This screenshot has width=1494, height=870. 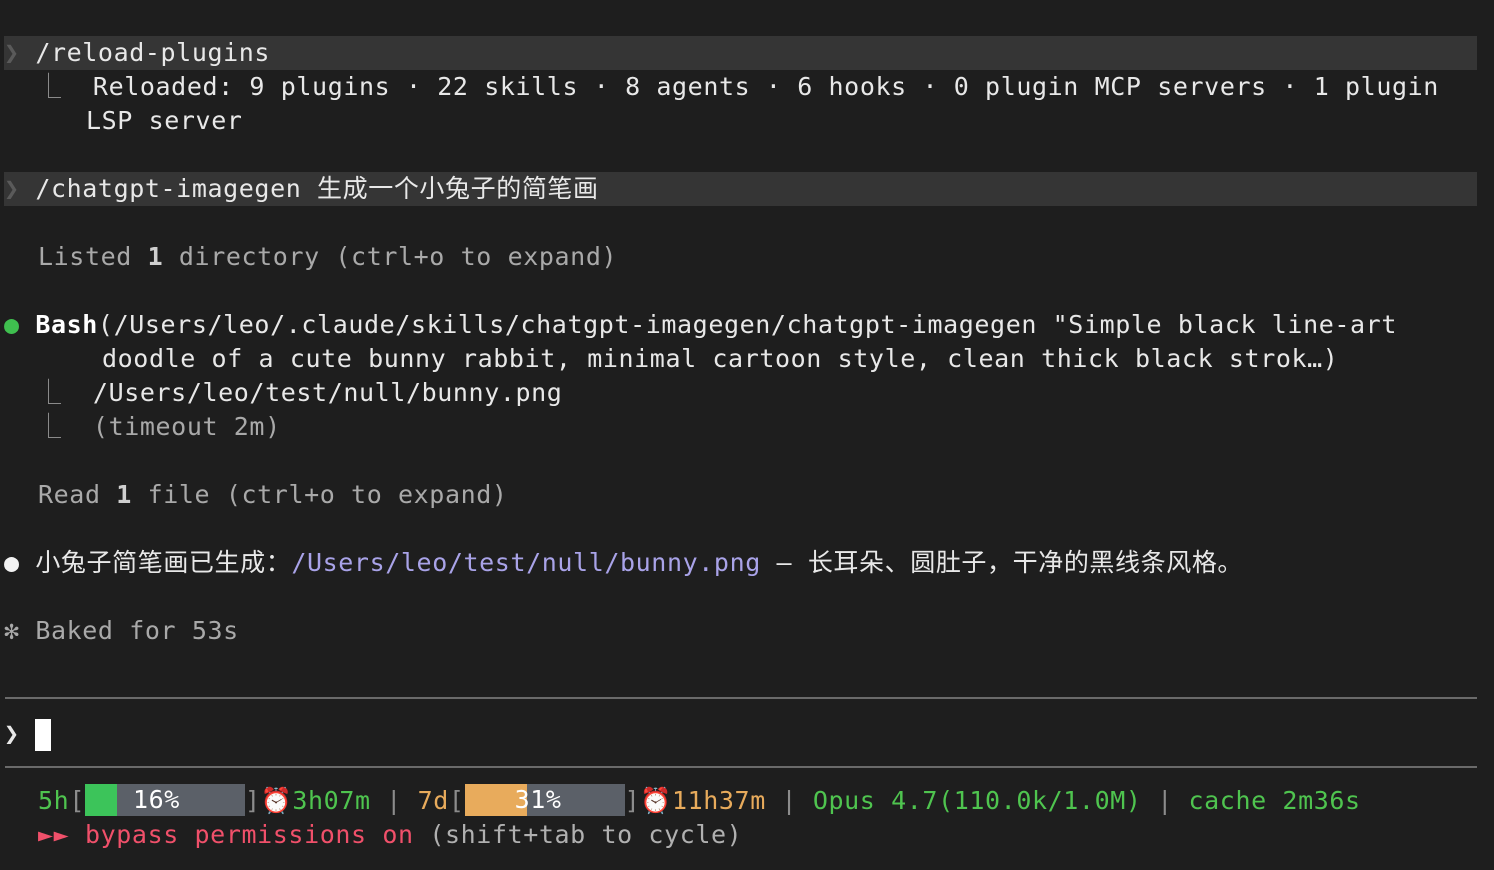 I want to click on read-word: Read, so click(x=69, y=494).